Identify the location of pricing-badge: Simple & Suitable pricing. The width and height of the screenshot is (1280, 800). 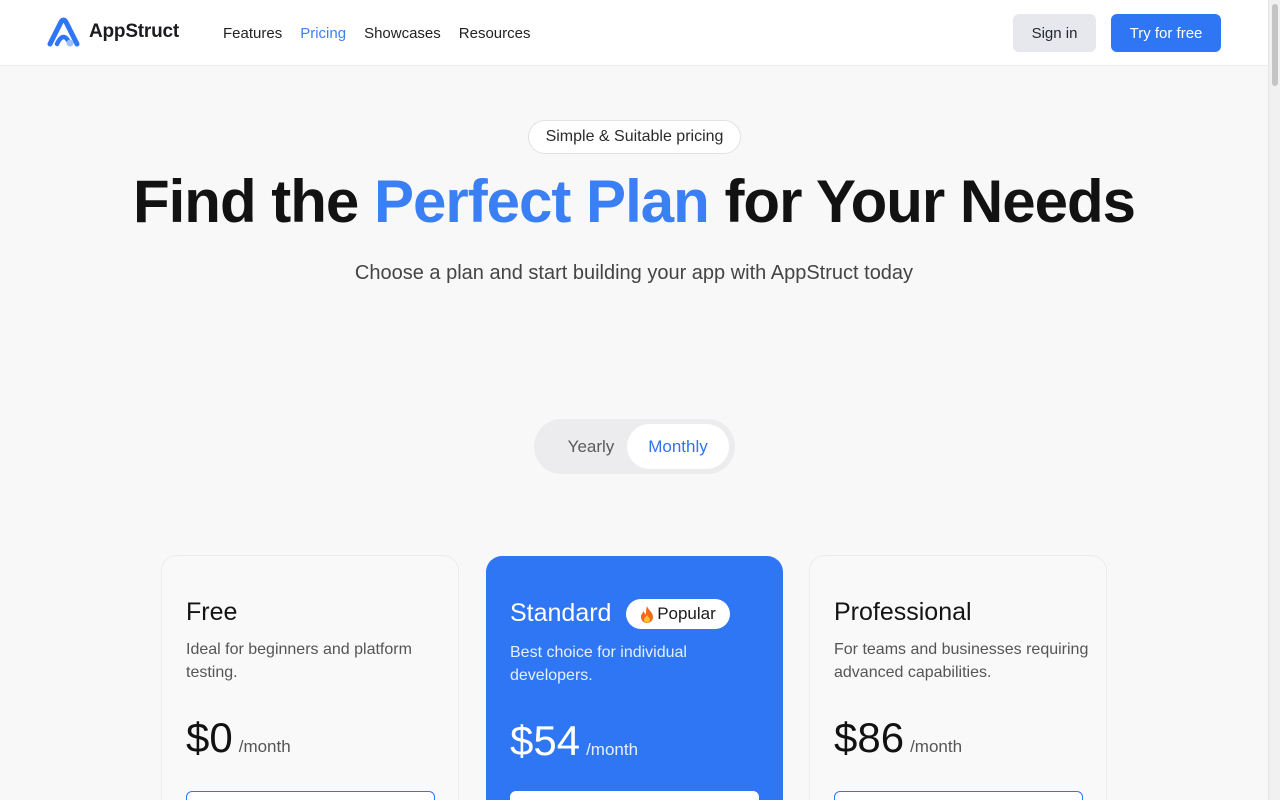
(634, 137).